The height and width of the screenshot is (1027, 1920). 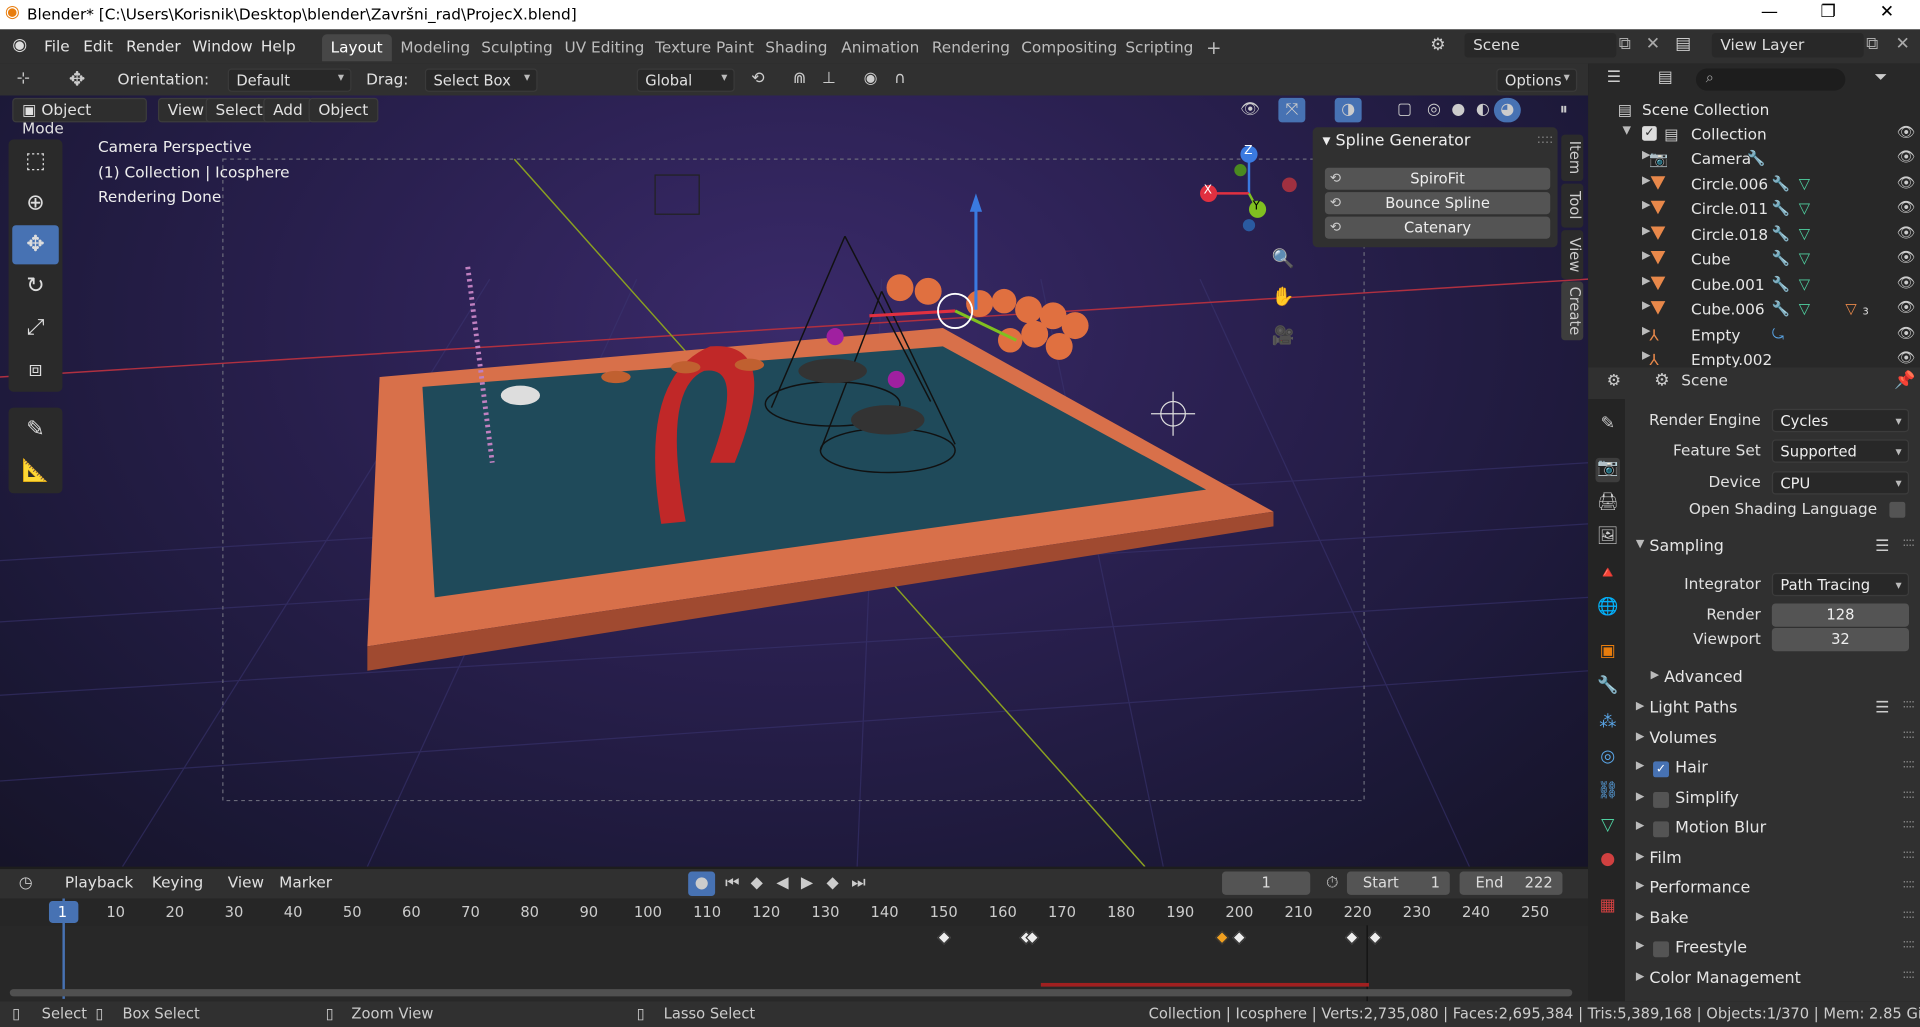 What do you see at coordinates (1507, 110) in the screenshot?
I see `rendered-shading-icon: ◕` at bounding box center [1507, 110].